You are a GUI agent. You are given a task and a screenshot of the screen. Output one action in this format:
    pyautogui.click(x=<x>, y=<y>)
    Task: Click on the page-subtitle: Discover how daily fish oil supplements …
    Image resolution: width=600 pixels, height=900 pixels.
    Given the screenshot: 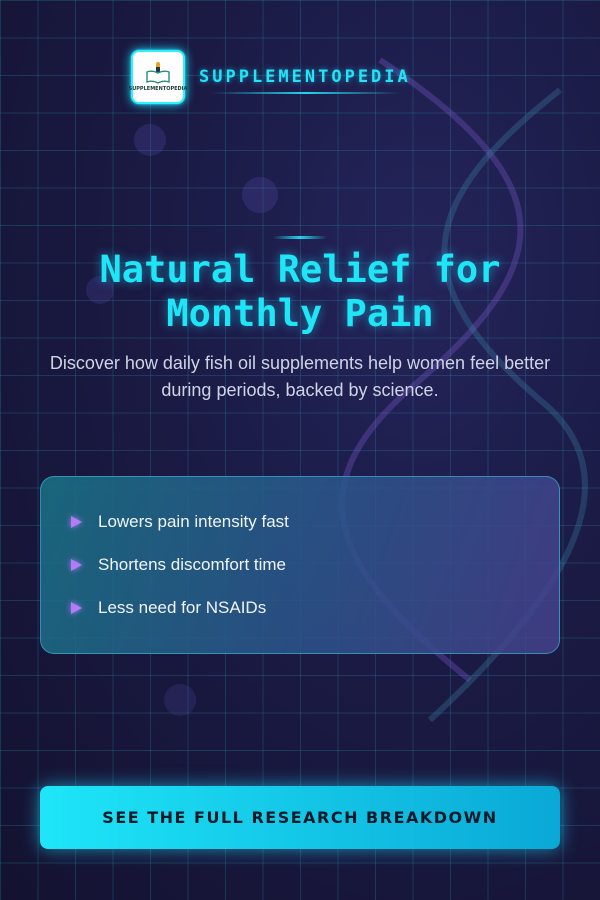 What is the action you would take?
    pyautogui.click(x=300, y=376)
    